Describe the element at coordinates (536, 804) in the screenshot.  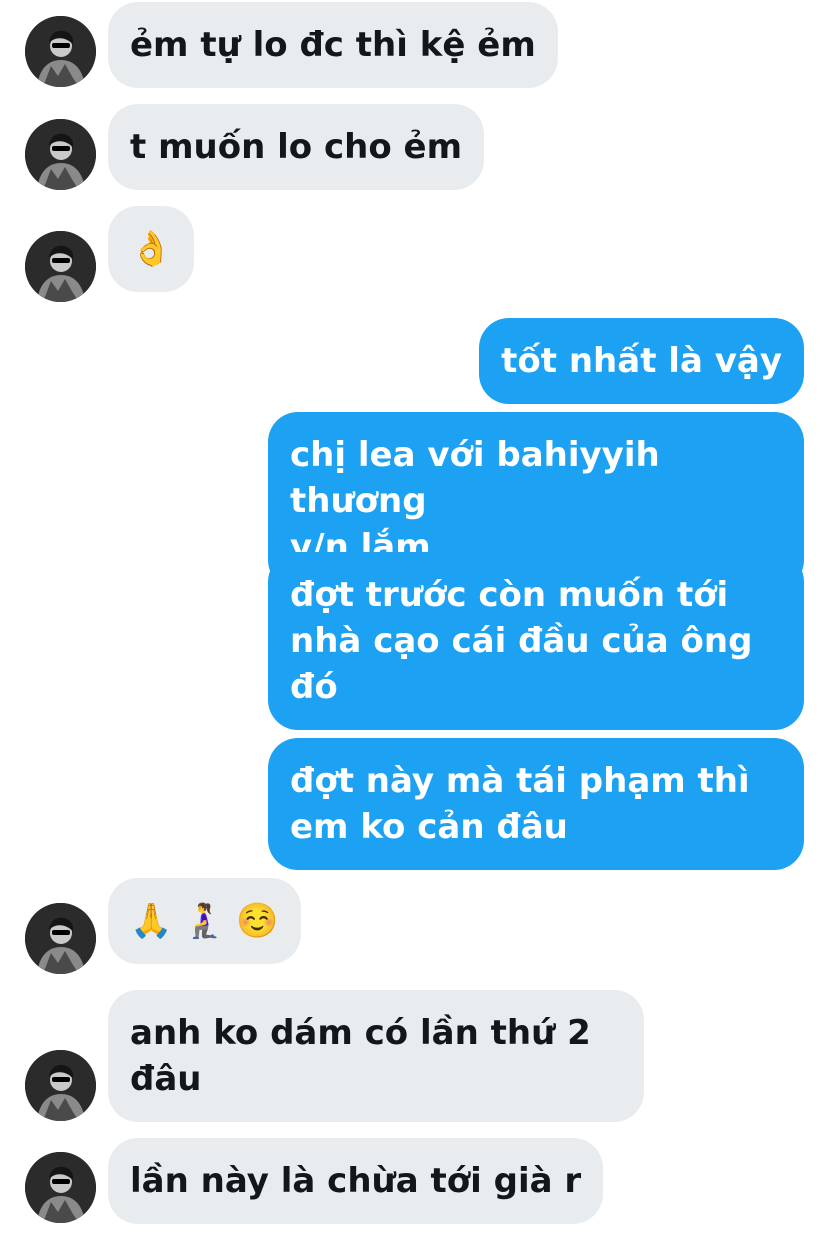
I see `outgoing-message: đợt này mà tái phạm thì em ko cản đâu` at that location.